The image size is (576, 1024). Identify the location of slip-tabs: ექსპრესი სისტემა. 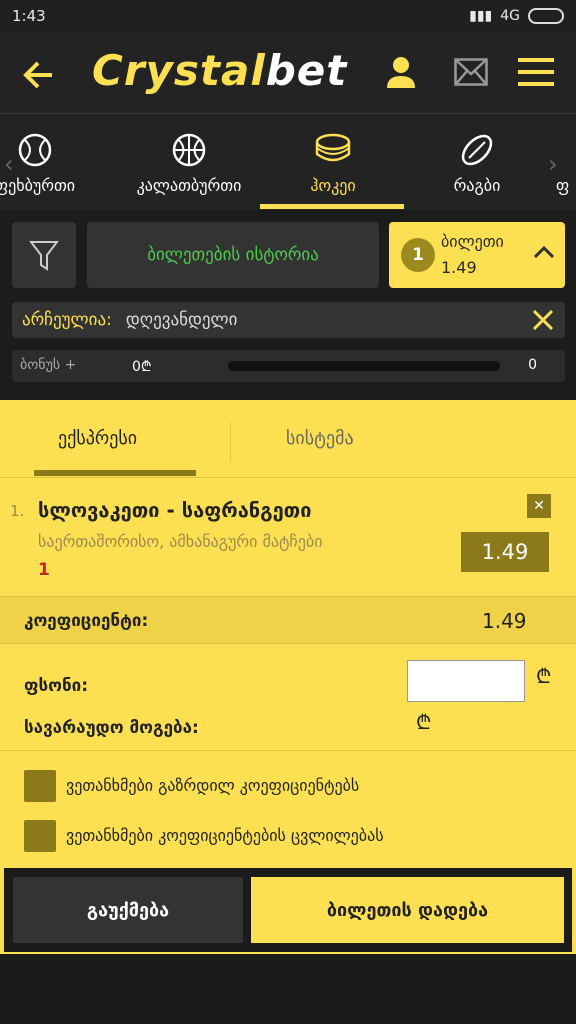
(288, 439).